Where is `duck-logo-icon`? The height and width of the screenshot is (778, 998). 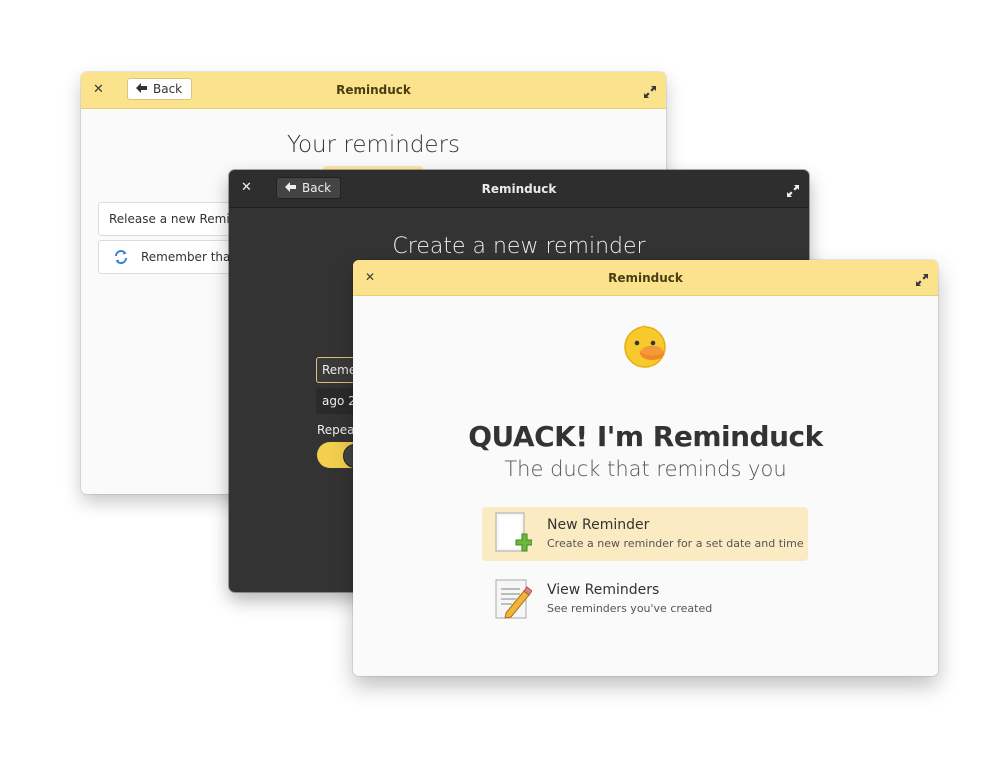
duck-logo-icon is located at coordinates (645, 346).